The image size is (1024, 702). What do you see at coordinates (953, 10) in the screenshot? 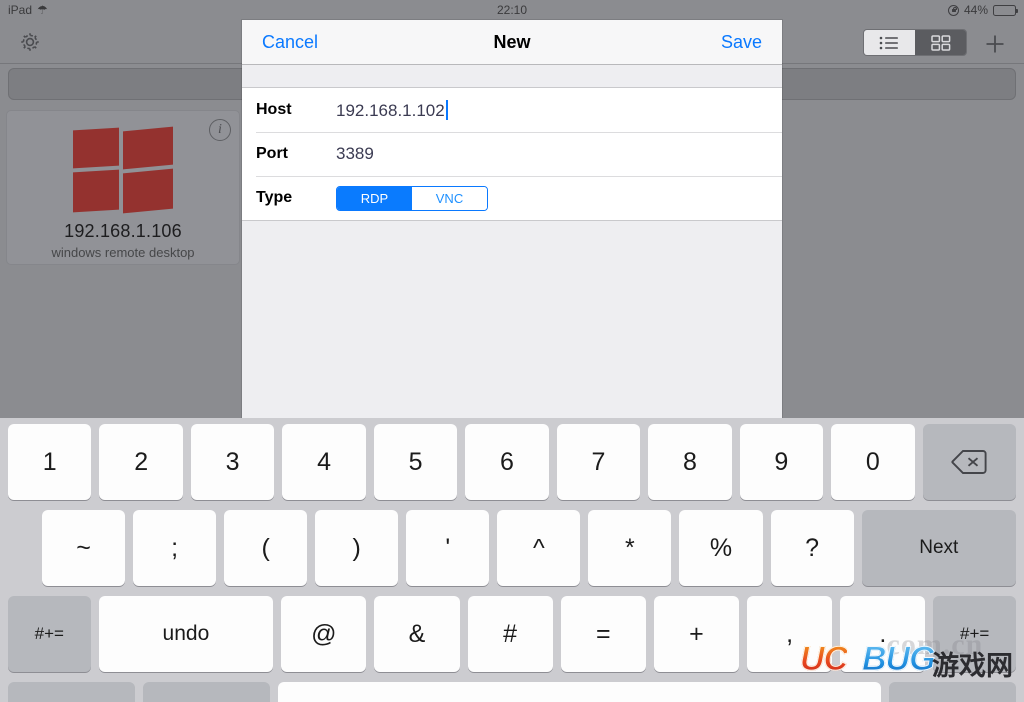
I see `rotation-lock-icon` at bounding box center [953, 10].